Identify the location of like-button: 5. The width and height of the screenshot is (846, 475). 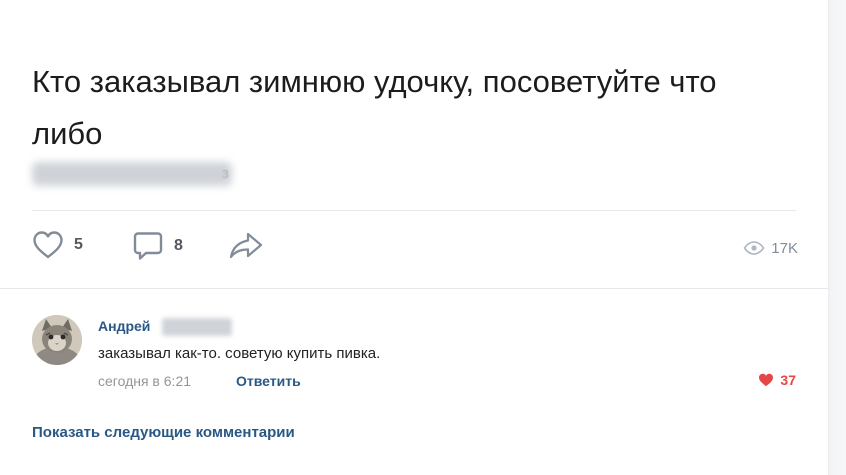
(57, 245).